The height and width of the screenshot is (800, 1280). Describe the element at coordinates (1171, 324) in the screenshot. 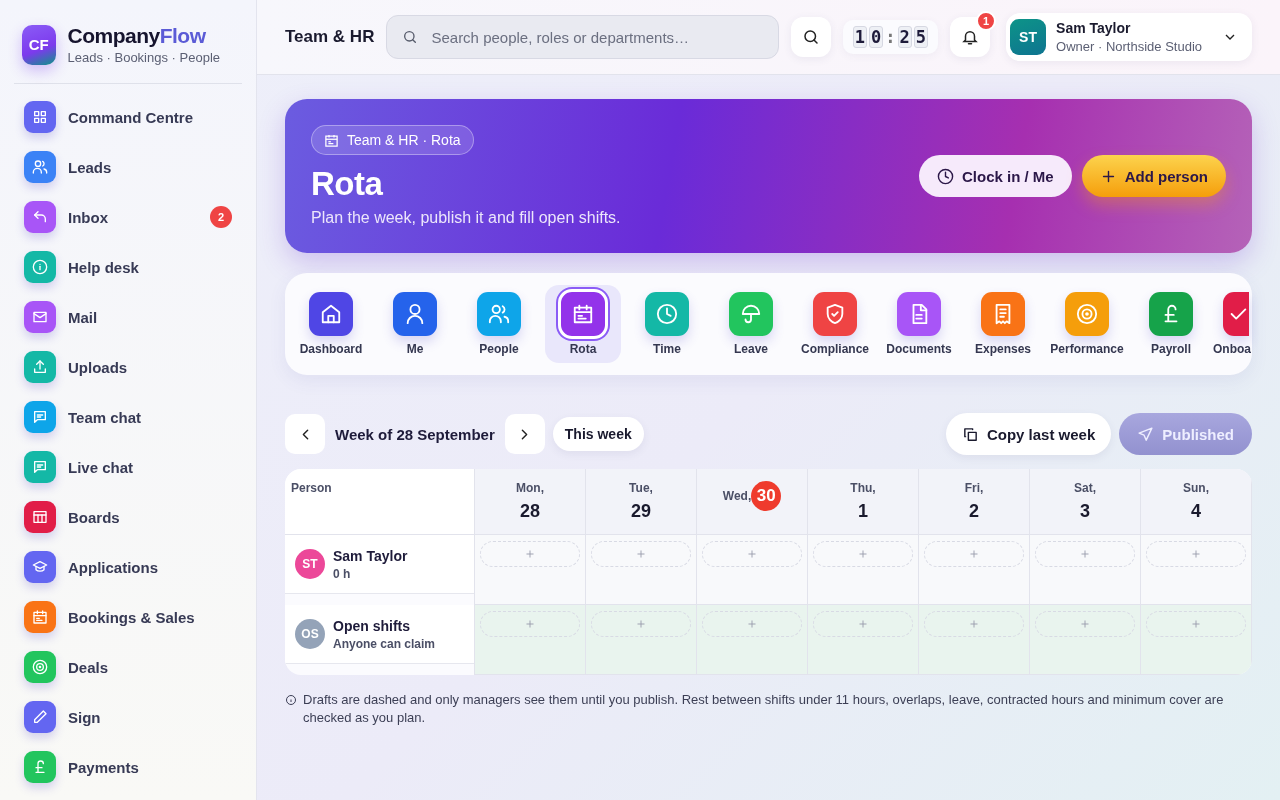

I see `app-tab: Payroll` at that location.